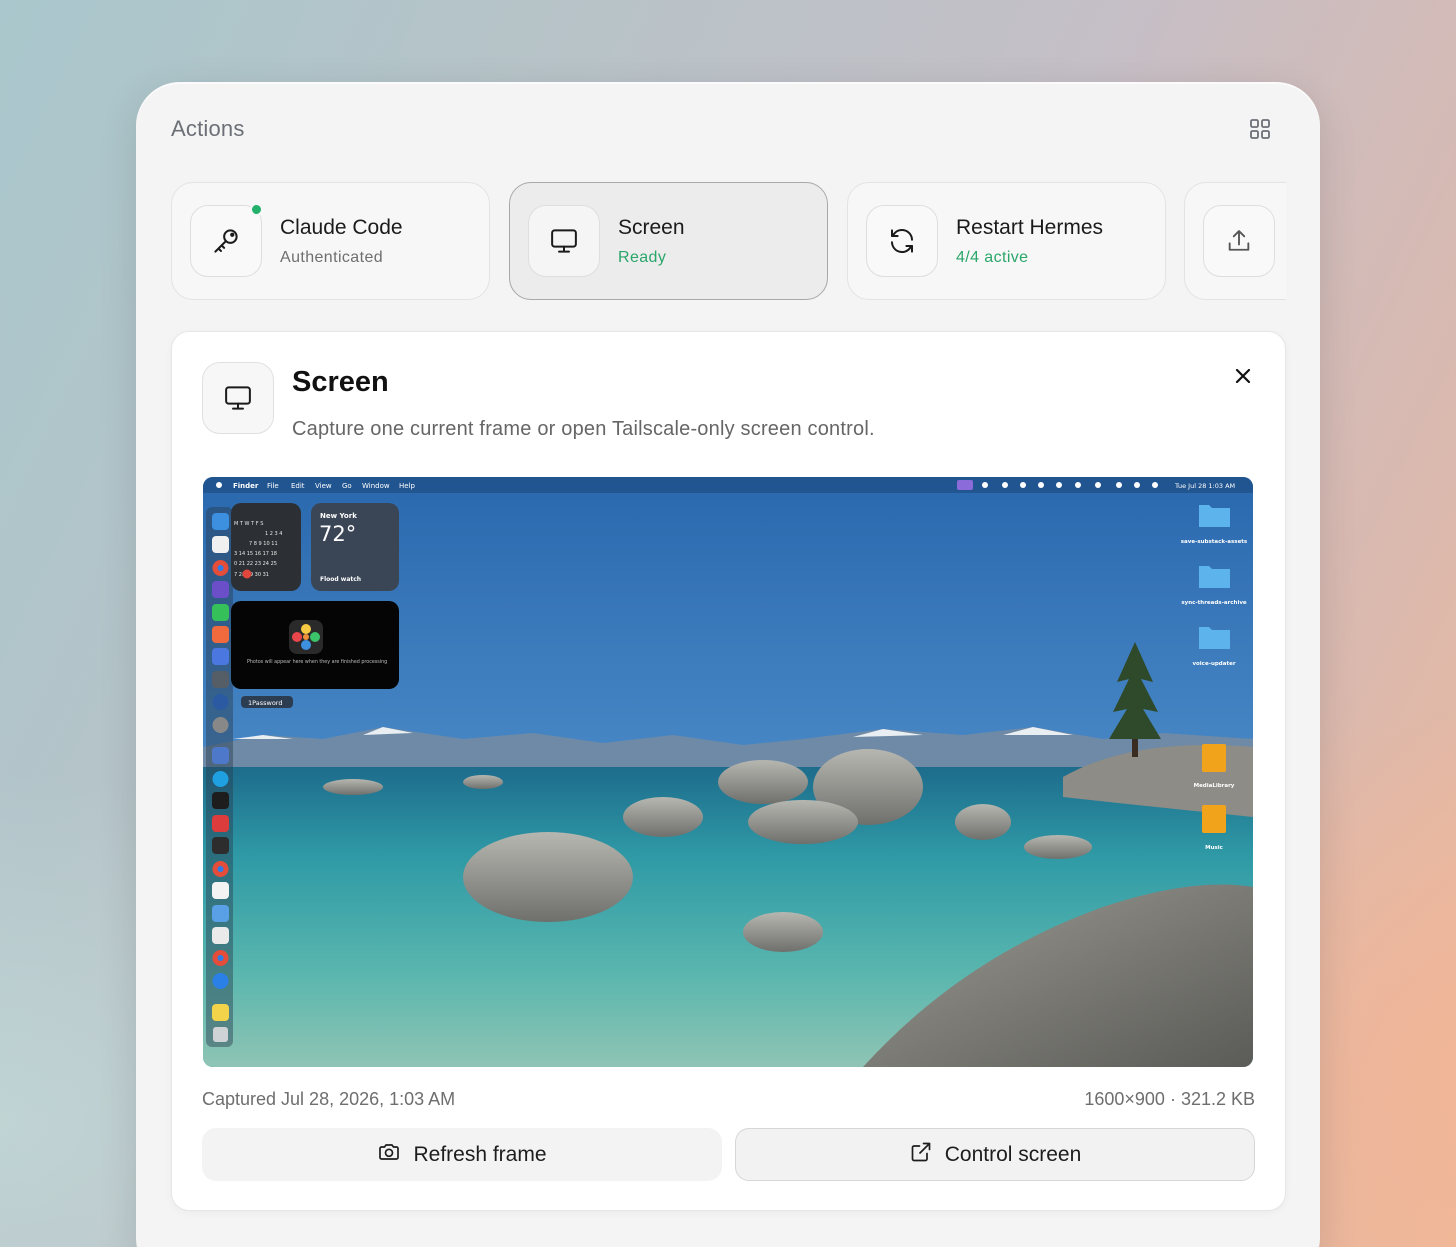  What do you see at coordinates (1213, 664) in the screenshot?
I see `desktop-folder: voice-updater` at bounding box center [1213, 664].